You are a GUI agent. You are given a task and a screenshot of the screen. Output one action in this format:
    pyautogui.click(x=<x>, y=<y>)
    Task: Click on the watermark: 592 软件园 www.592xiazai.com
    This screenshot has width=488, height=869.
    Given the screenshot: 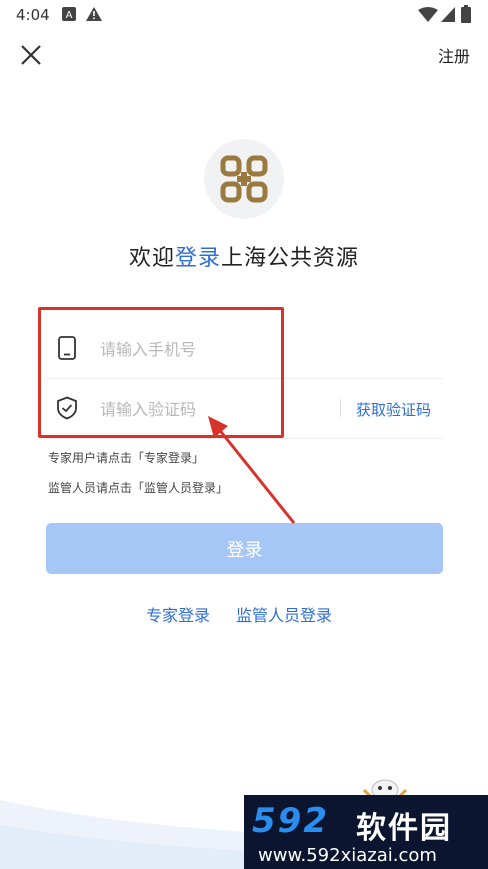 What is the action you would take?
    pyautogui.click(x=366, y=832)
    